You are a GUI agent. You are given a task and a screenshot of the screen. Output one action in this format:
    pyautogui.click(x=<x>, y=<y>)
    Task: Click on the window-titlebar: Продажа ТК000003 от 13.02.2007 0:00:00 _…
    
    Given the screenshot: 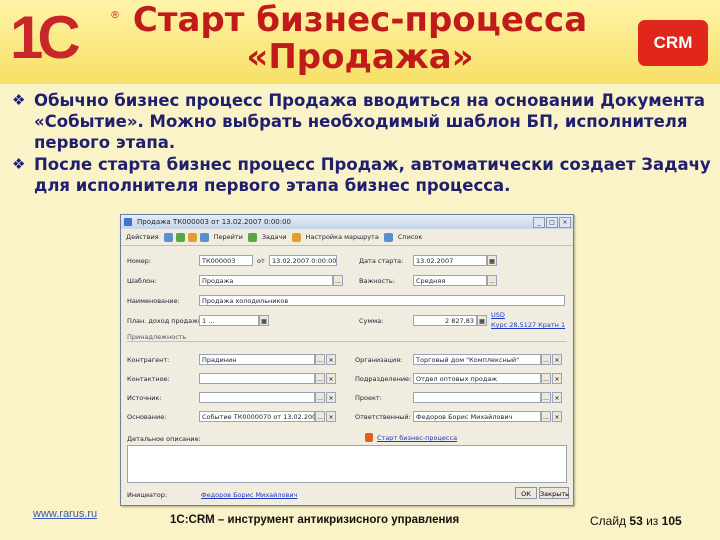 What is the action you would take?
    pyautogui.click(x=347, y=222)
    